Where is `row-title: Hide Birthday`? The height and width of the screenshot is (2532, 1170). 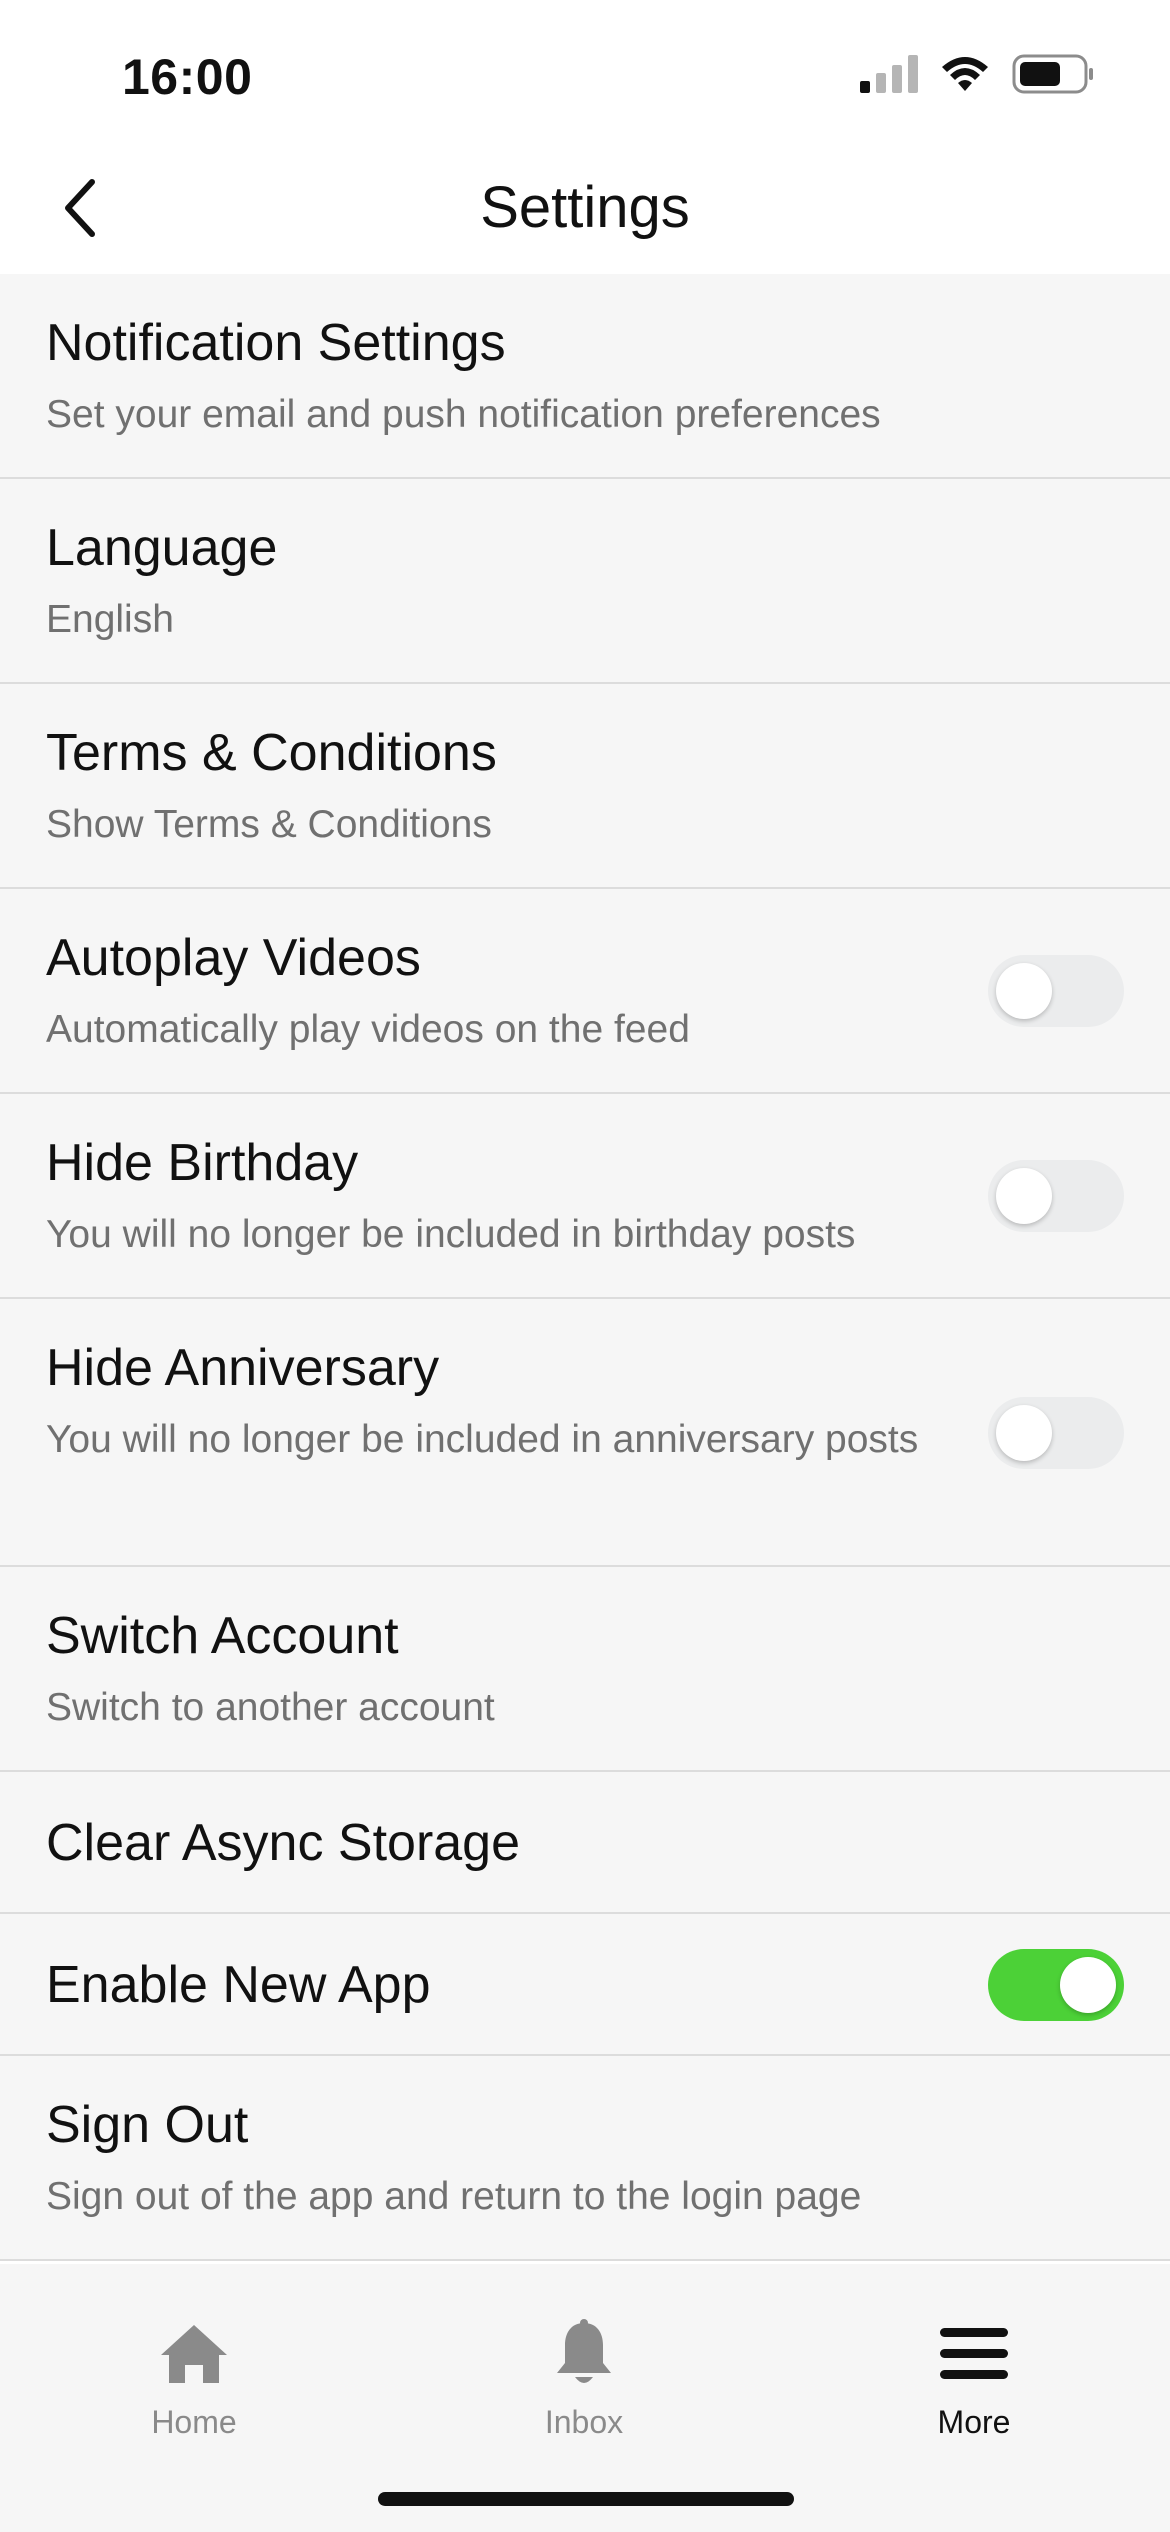 row-title: Hide Birthday is located at coordinates (202, 1163).